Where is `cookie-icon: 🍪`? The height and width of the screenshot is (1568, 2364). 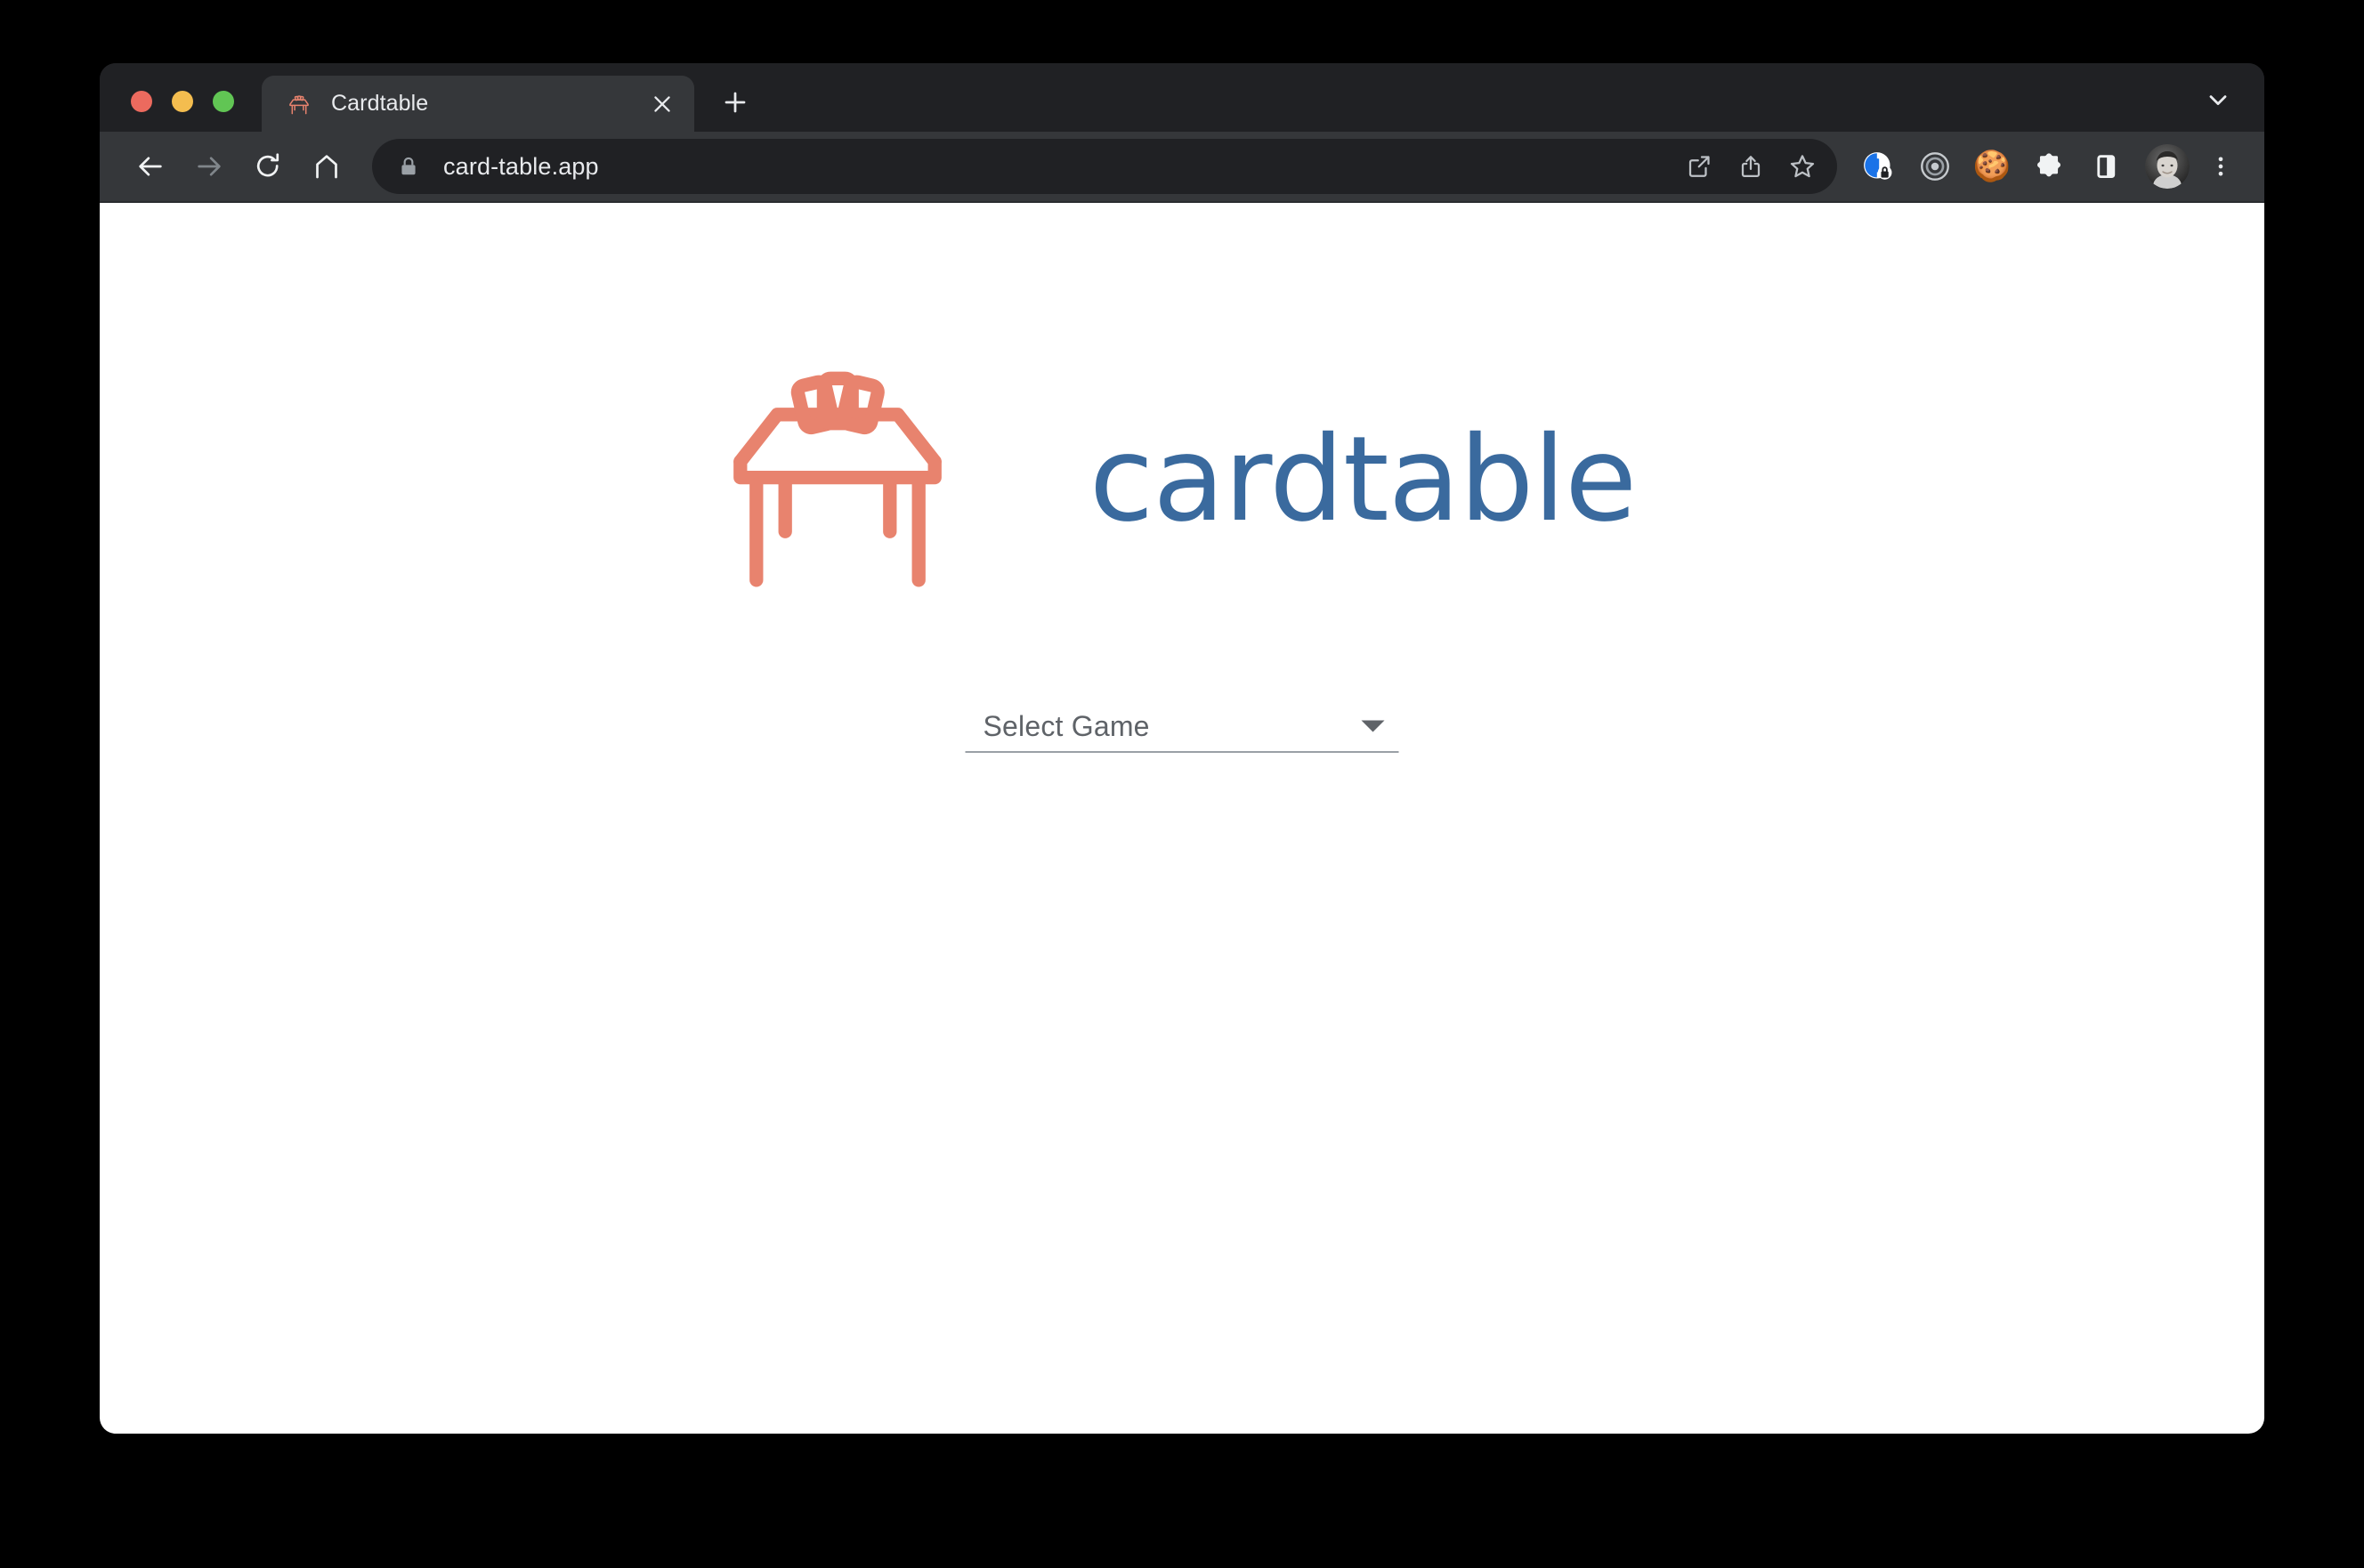 cookie-icon: 🍪 is located at coordinates (1992, 166).